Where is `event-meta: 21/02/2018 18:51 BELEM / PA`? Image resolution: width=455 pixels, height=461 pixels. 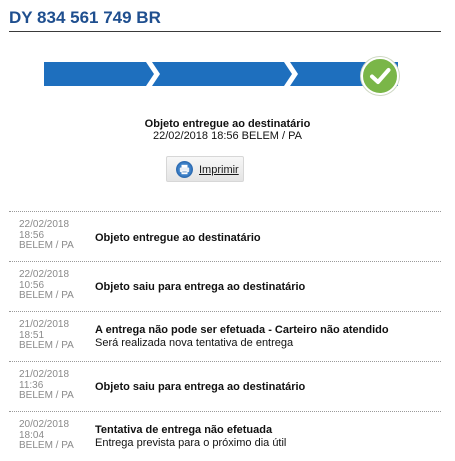
event-meta: 21/02/2018 18:51 BELEM / PA is located at coordinates (46, 335).